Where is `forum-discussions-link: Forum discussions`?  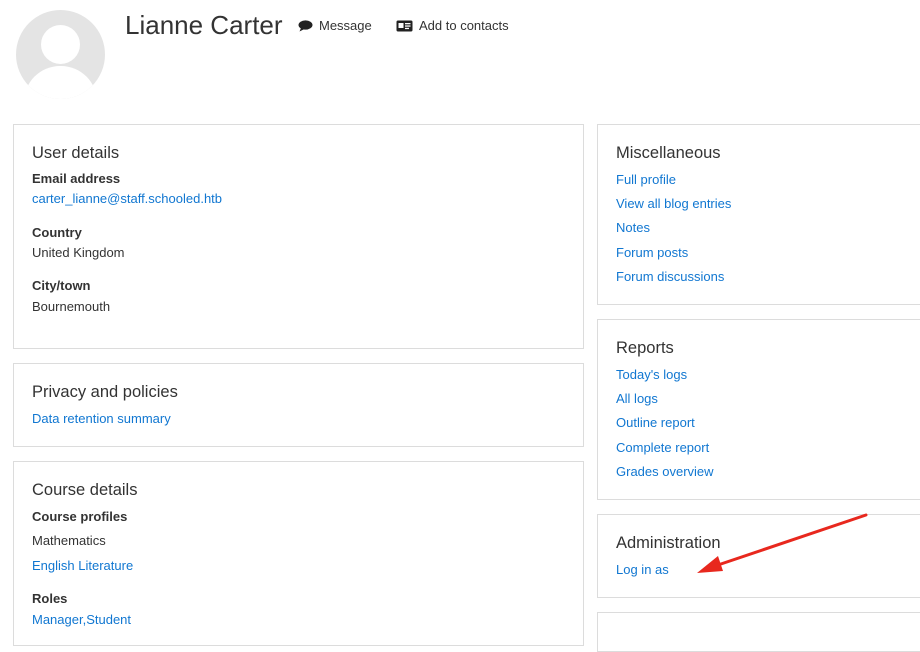 forum-discussions-link: Forum discussions is located at coordinates (670, 277).